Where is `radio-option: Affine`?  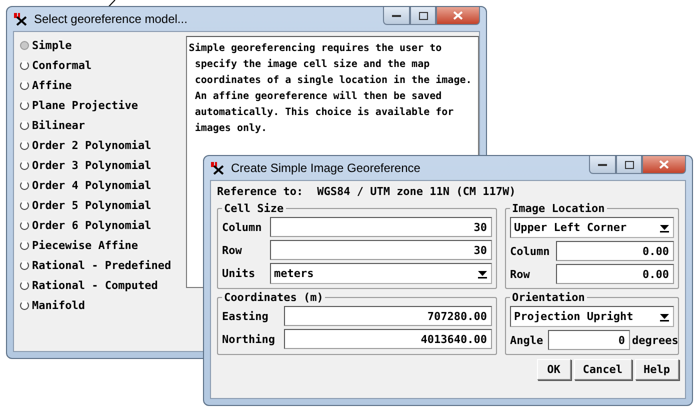
radio-option: Affine is located at coordinates (103, 85).